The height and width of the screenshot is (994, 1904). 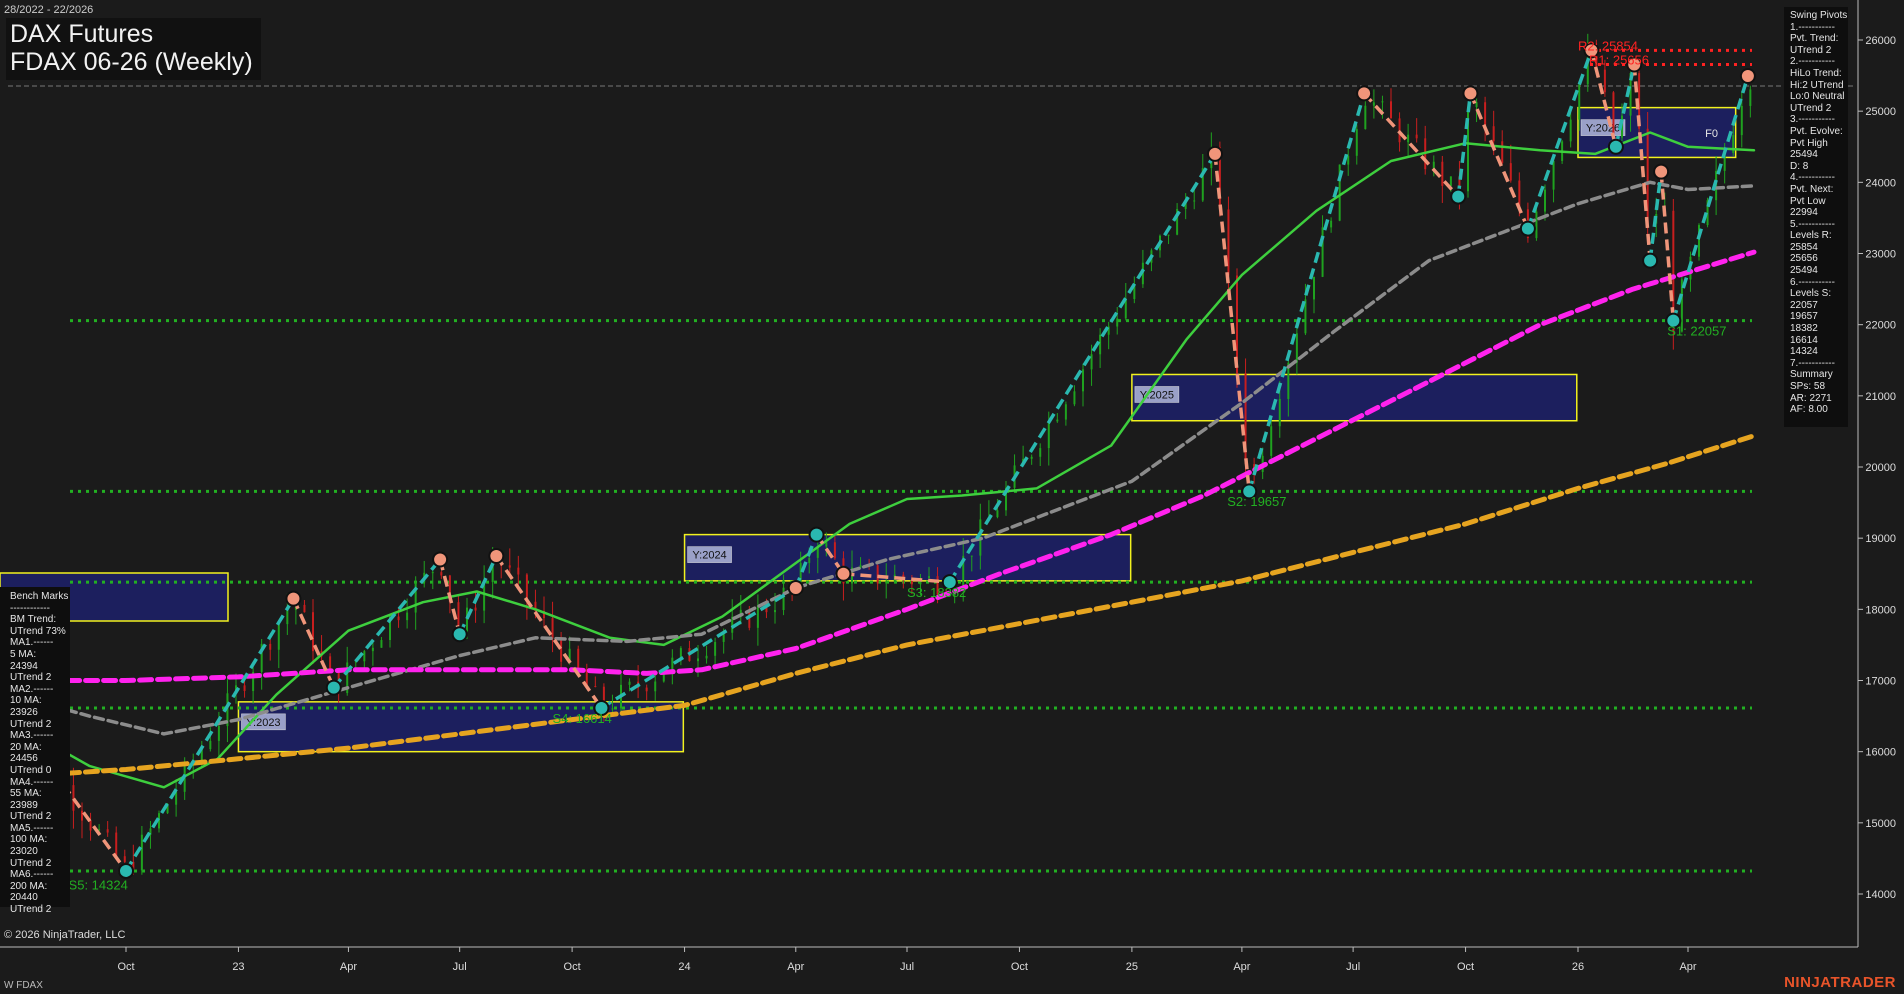 What do you see at coordinates (65, 935) in the screenshot?
I see `copyright-text: © 2026 NinjaTrader, LLC` at bounding box center [65, 935].